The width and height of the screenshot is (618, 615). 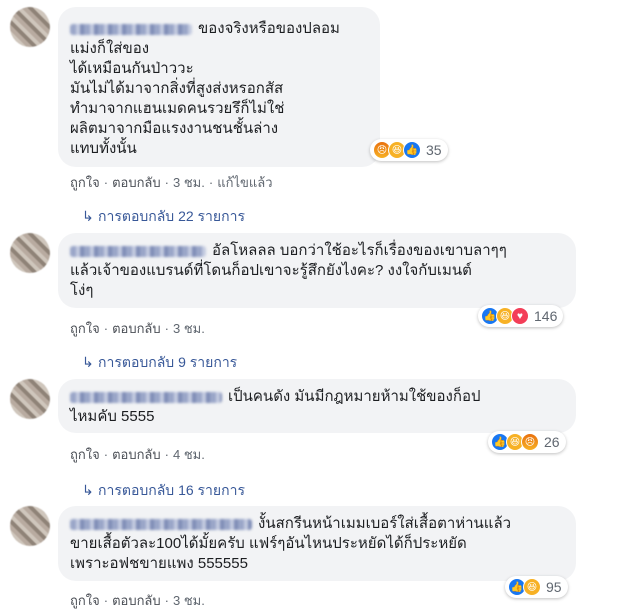 I want to click on reaction-summary: 👍 😆 95, so click(x=536, y=587).